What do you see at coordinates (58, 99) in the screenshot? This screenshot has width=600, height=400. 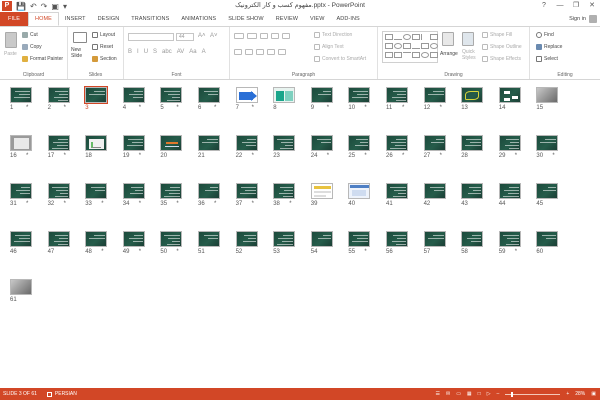 I see `slide-thumbnail-2: 2 *` at bounding box center [58, 99].